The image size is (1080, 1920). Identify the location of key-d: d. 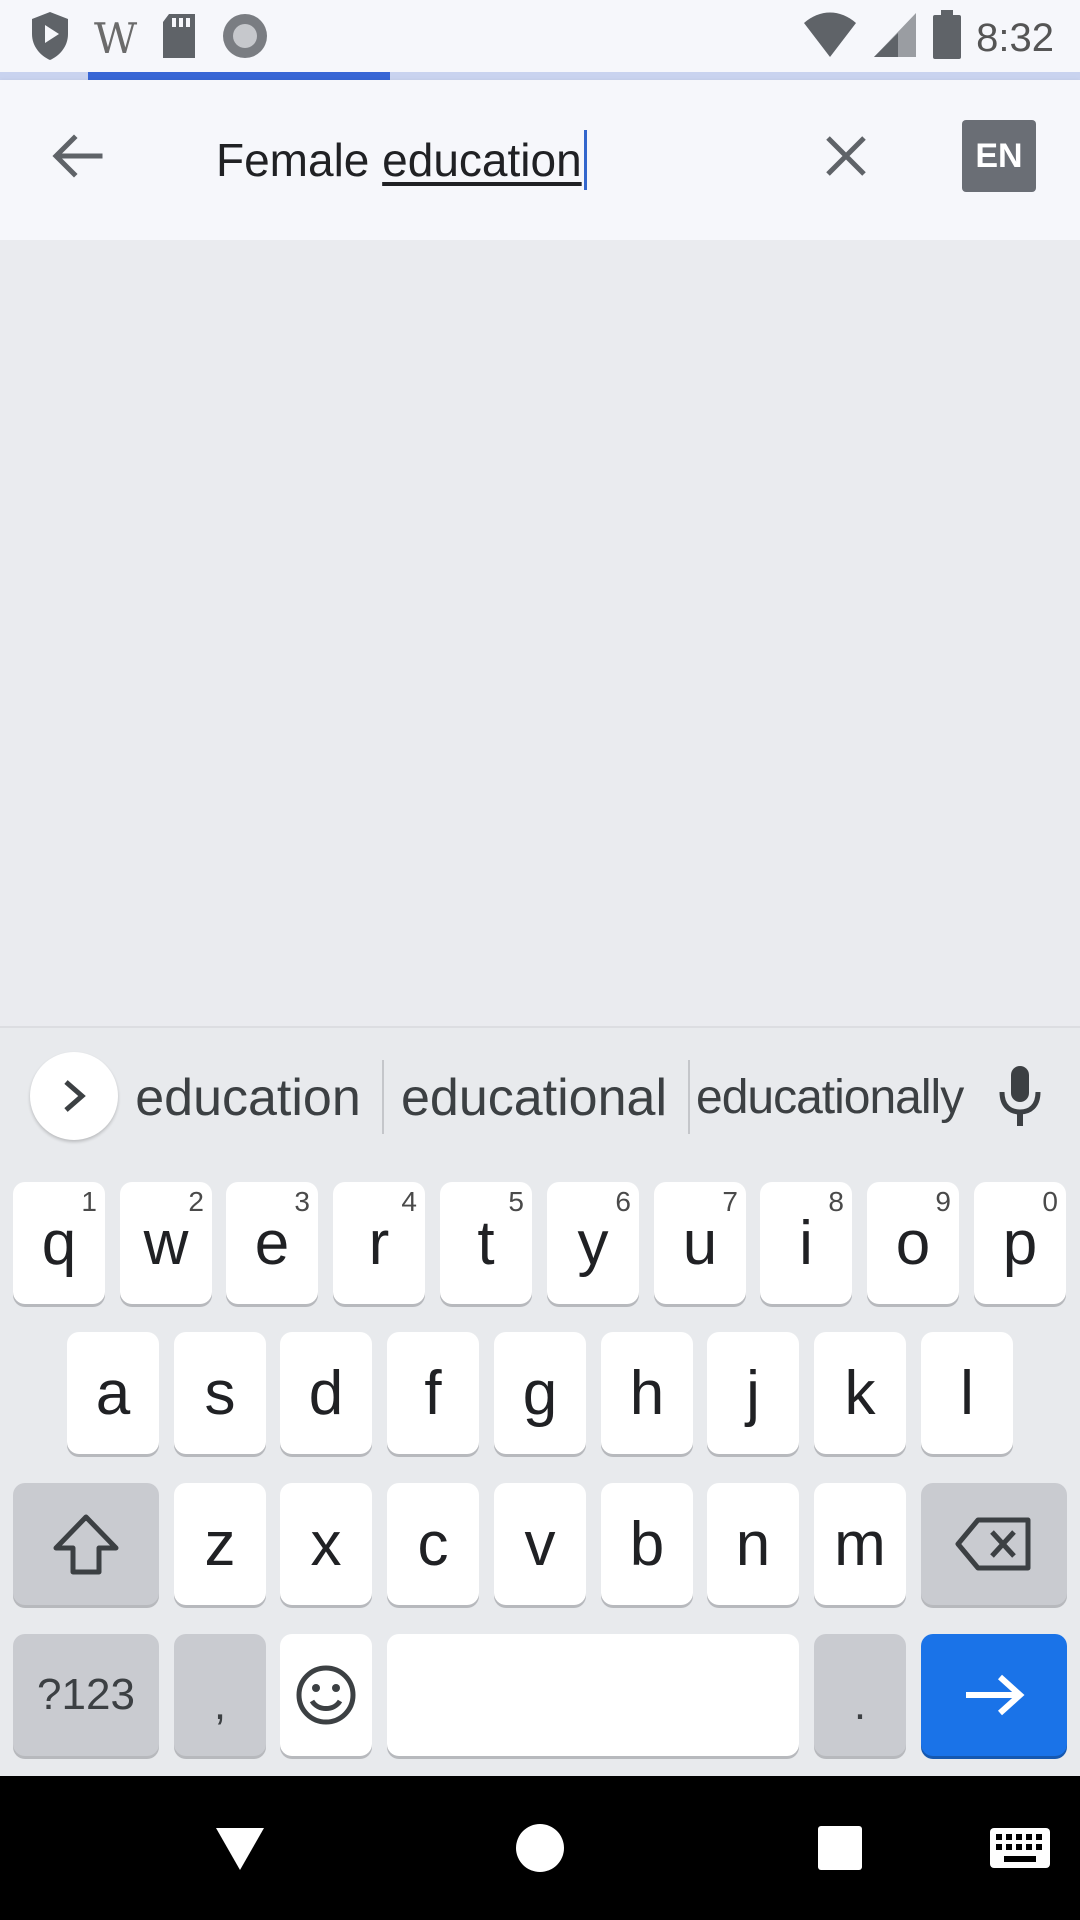
(326, 1393).